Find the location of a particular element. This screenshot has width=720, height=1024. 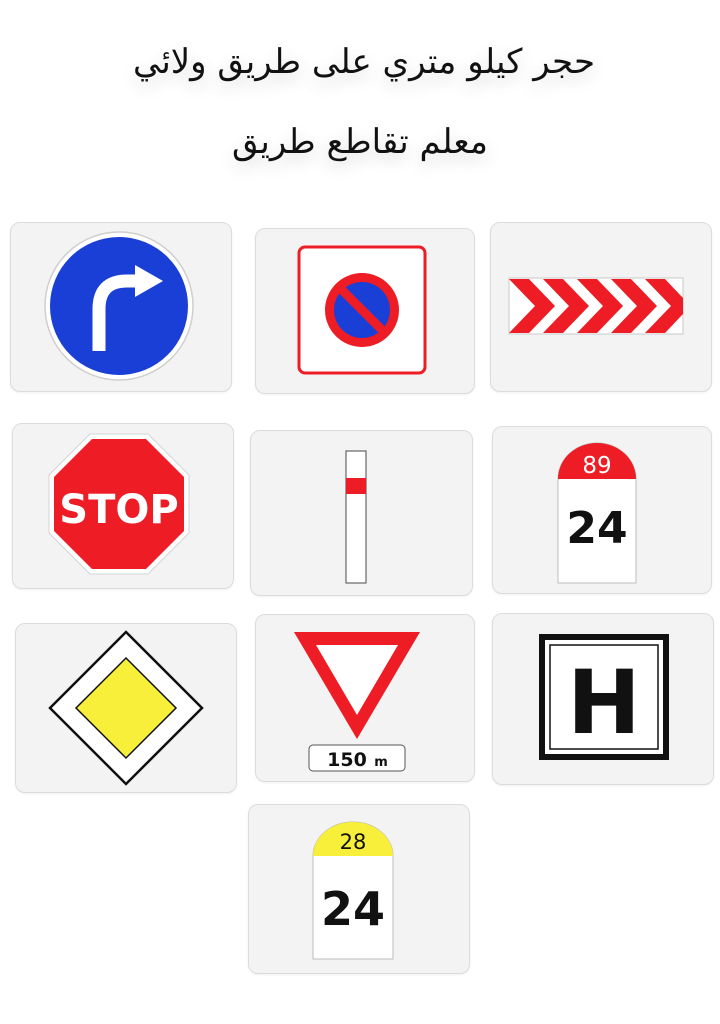

stop-text: STOP is located at coordinates (118, 510).